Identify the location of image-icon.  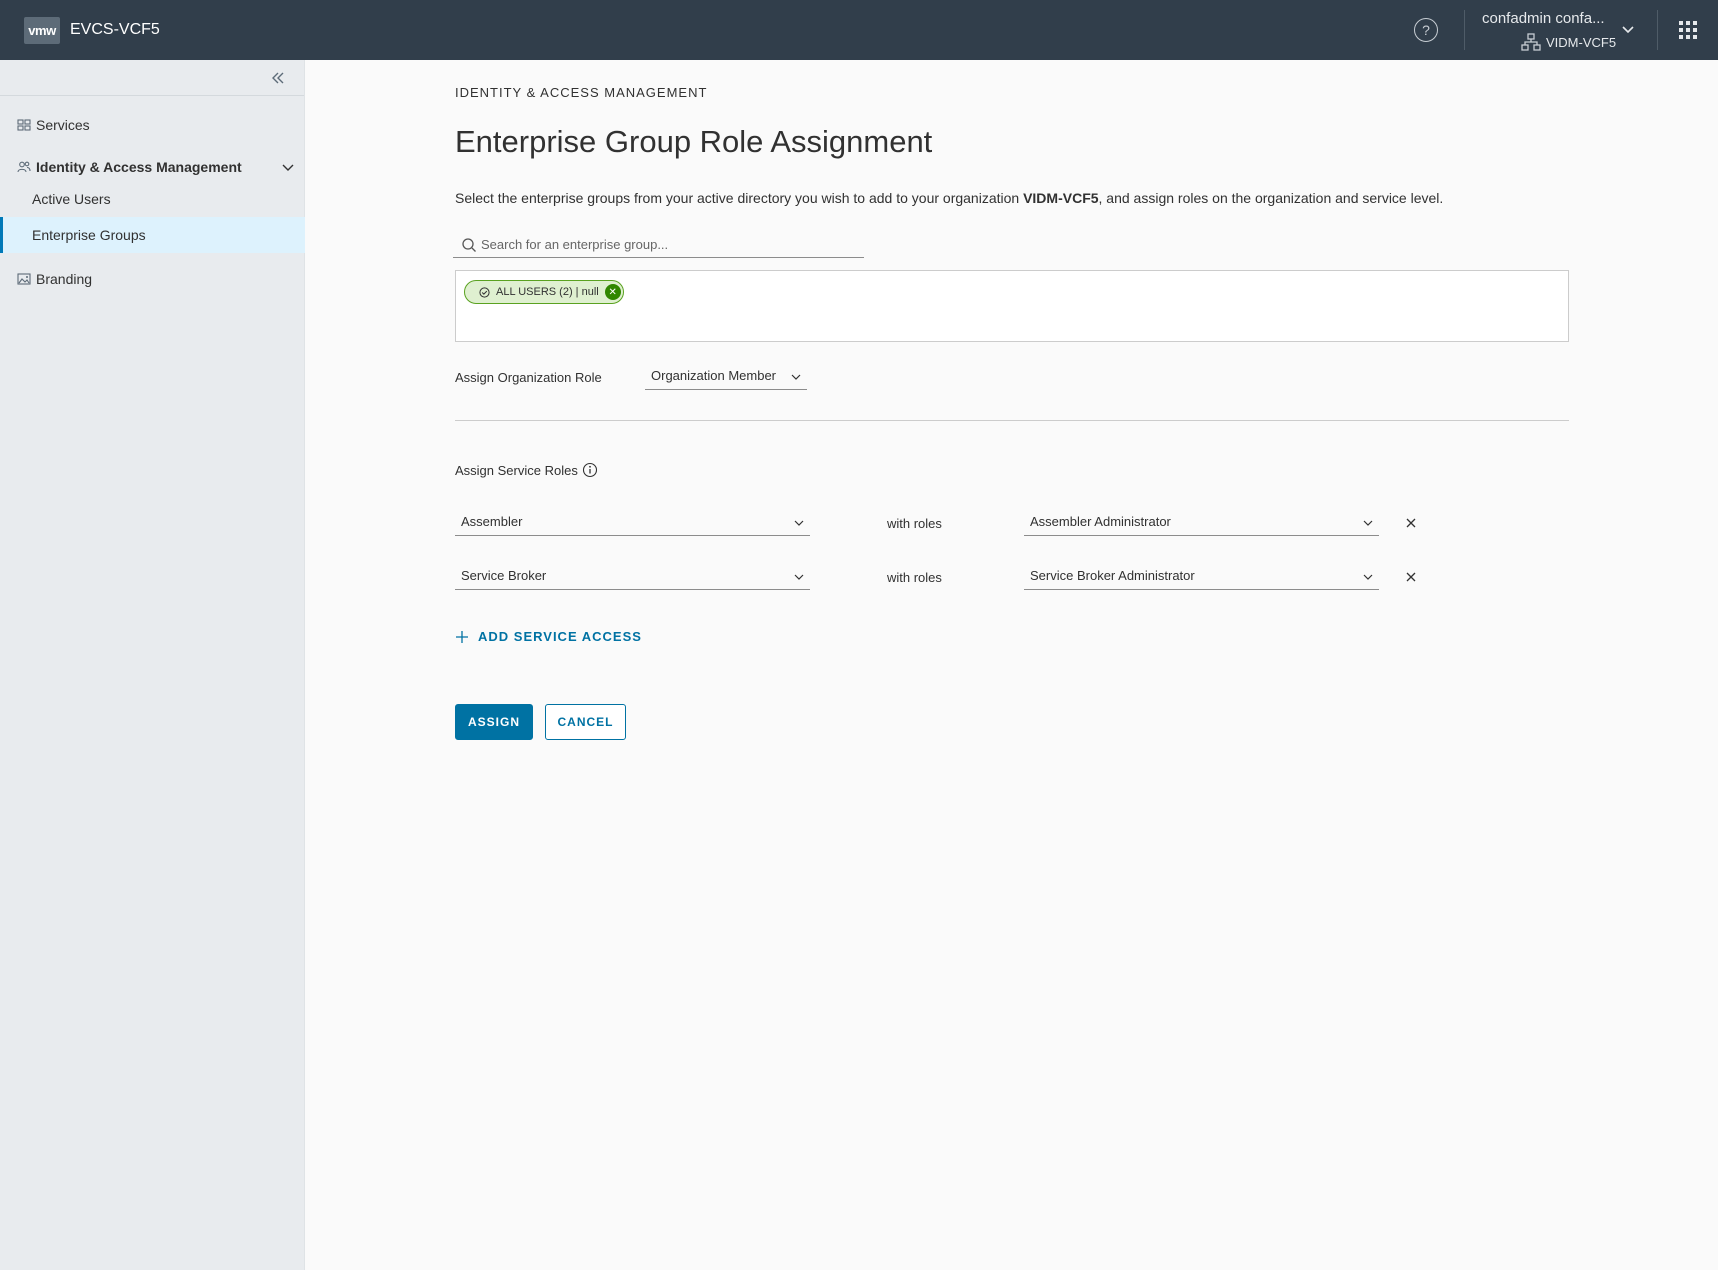
(24, 279).